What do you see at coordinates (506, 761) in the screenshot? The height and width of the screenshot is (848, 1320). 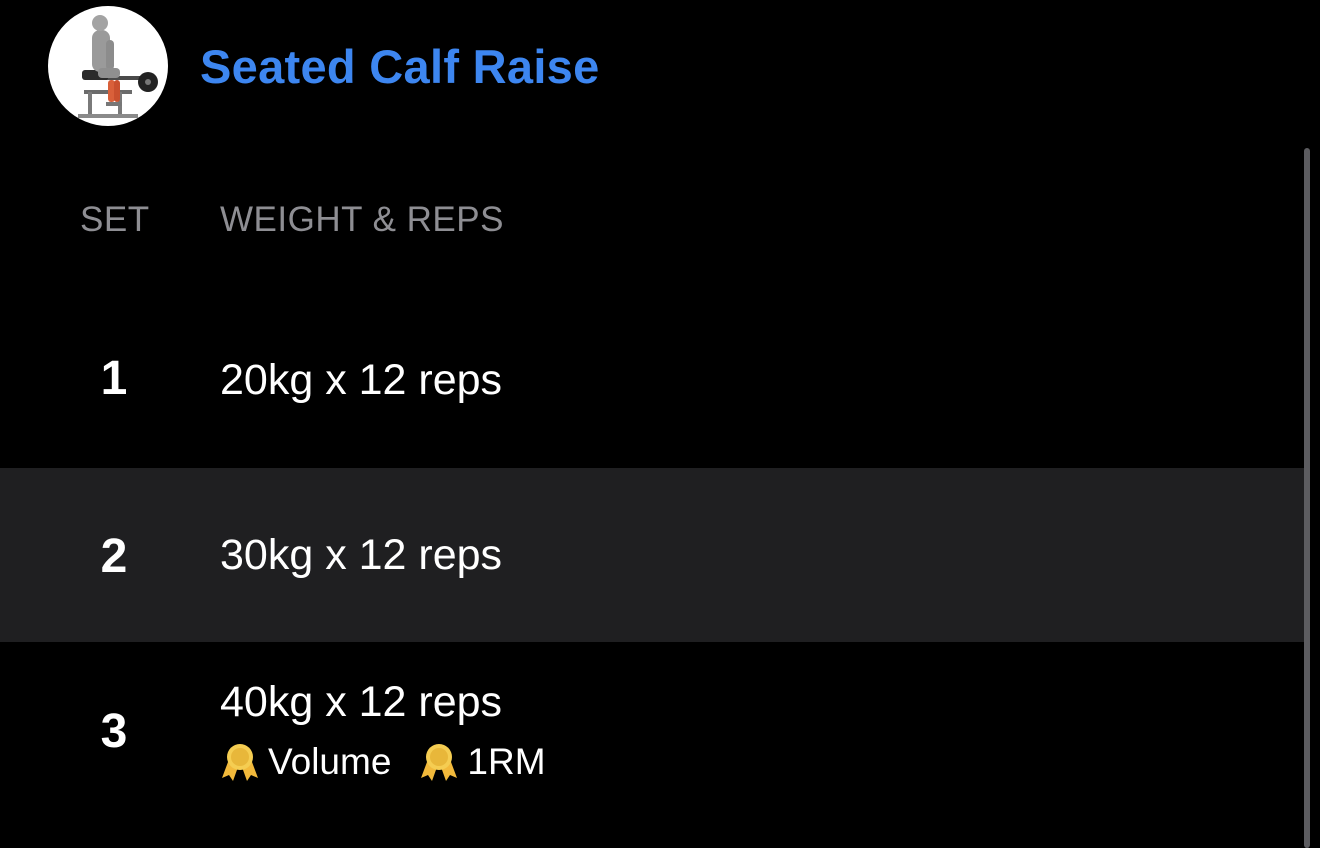 I see `record-label: 1RM` at bounding box center [506, 761].